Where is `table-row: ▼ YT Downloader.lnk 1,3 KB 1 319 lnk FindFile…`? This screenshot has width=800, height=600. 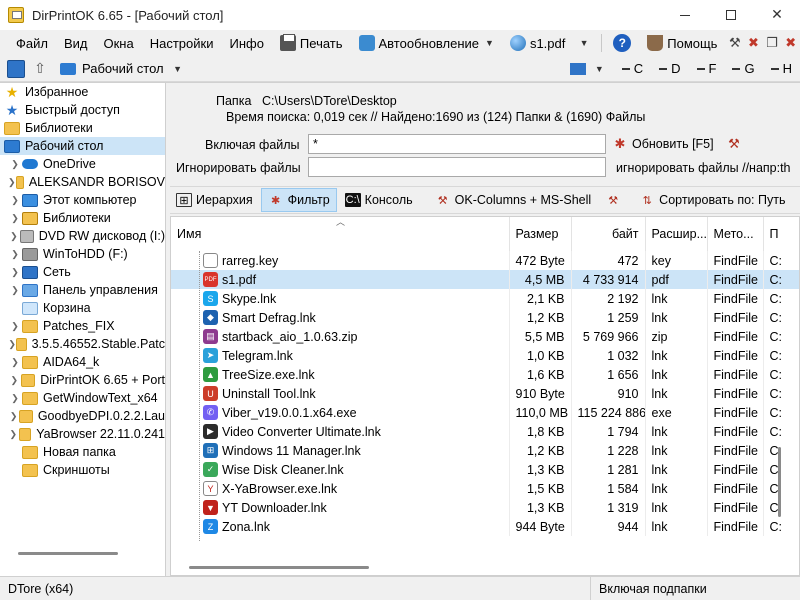
table-row: ▼ YT Downloader.lnk 1,3 KB 1 319 lnk FindFile… is located at coordinates (485, 507).